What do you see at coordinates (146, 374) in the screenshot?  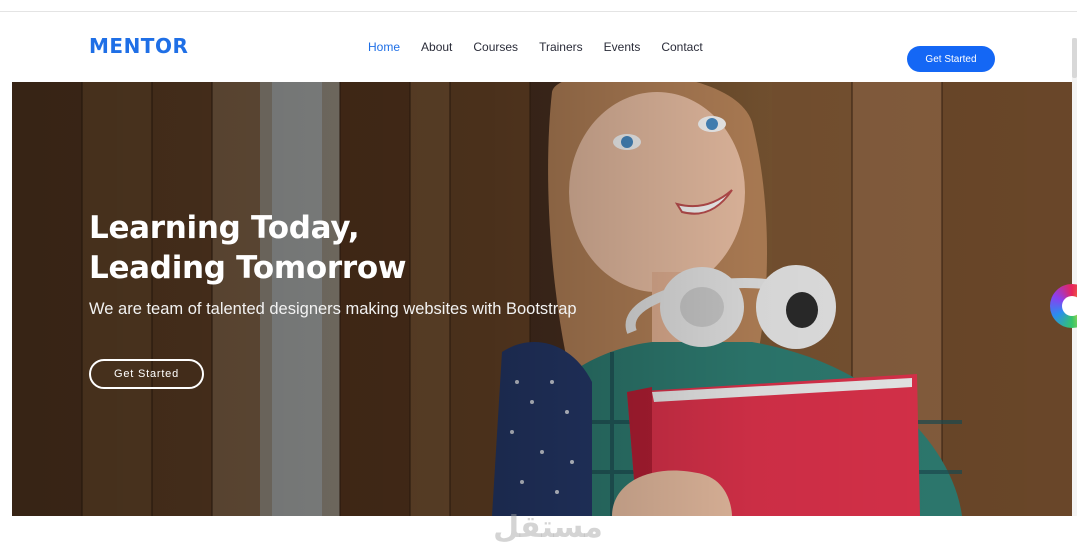 I see `get-started-hero-button: Get Started` at bounding box center [146, 374].